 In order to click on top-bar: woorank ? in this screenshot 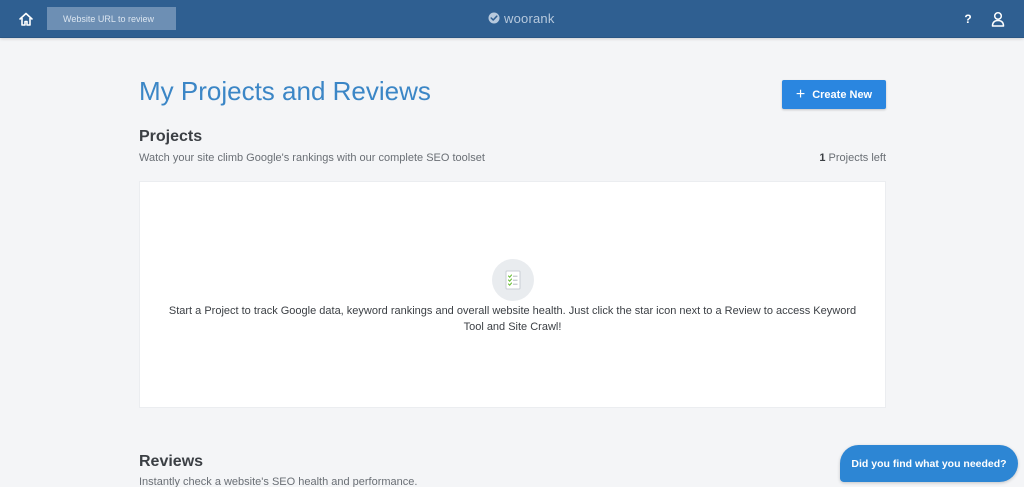, I will do `click(512, 19)`.